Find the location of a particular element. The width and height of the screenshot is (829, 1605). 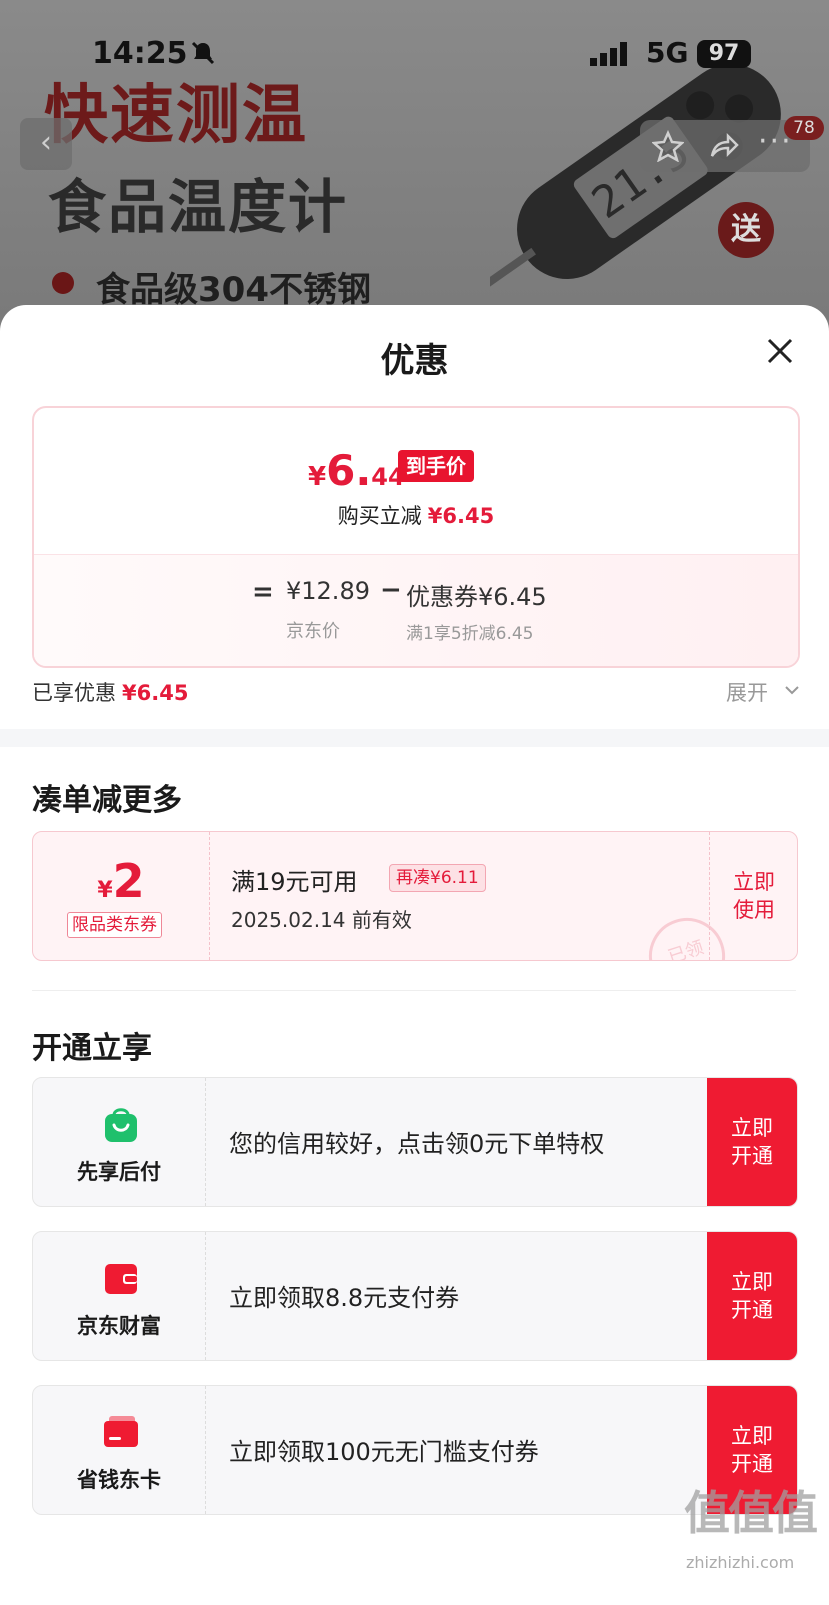

service-card-left: 京东财富 is located at coordinates (119, 1296).